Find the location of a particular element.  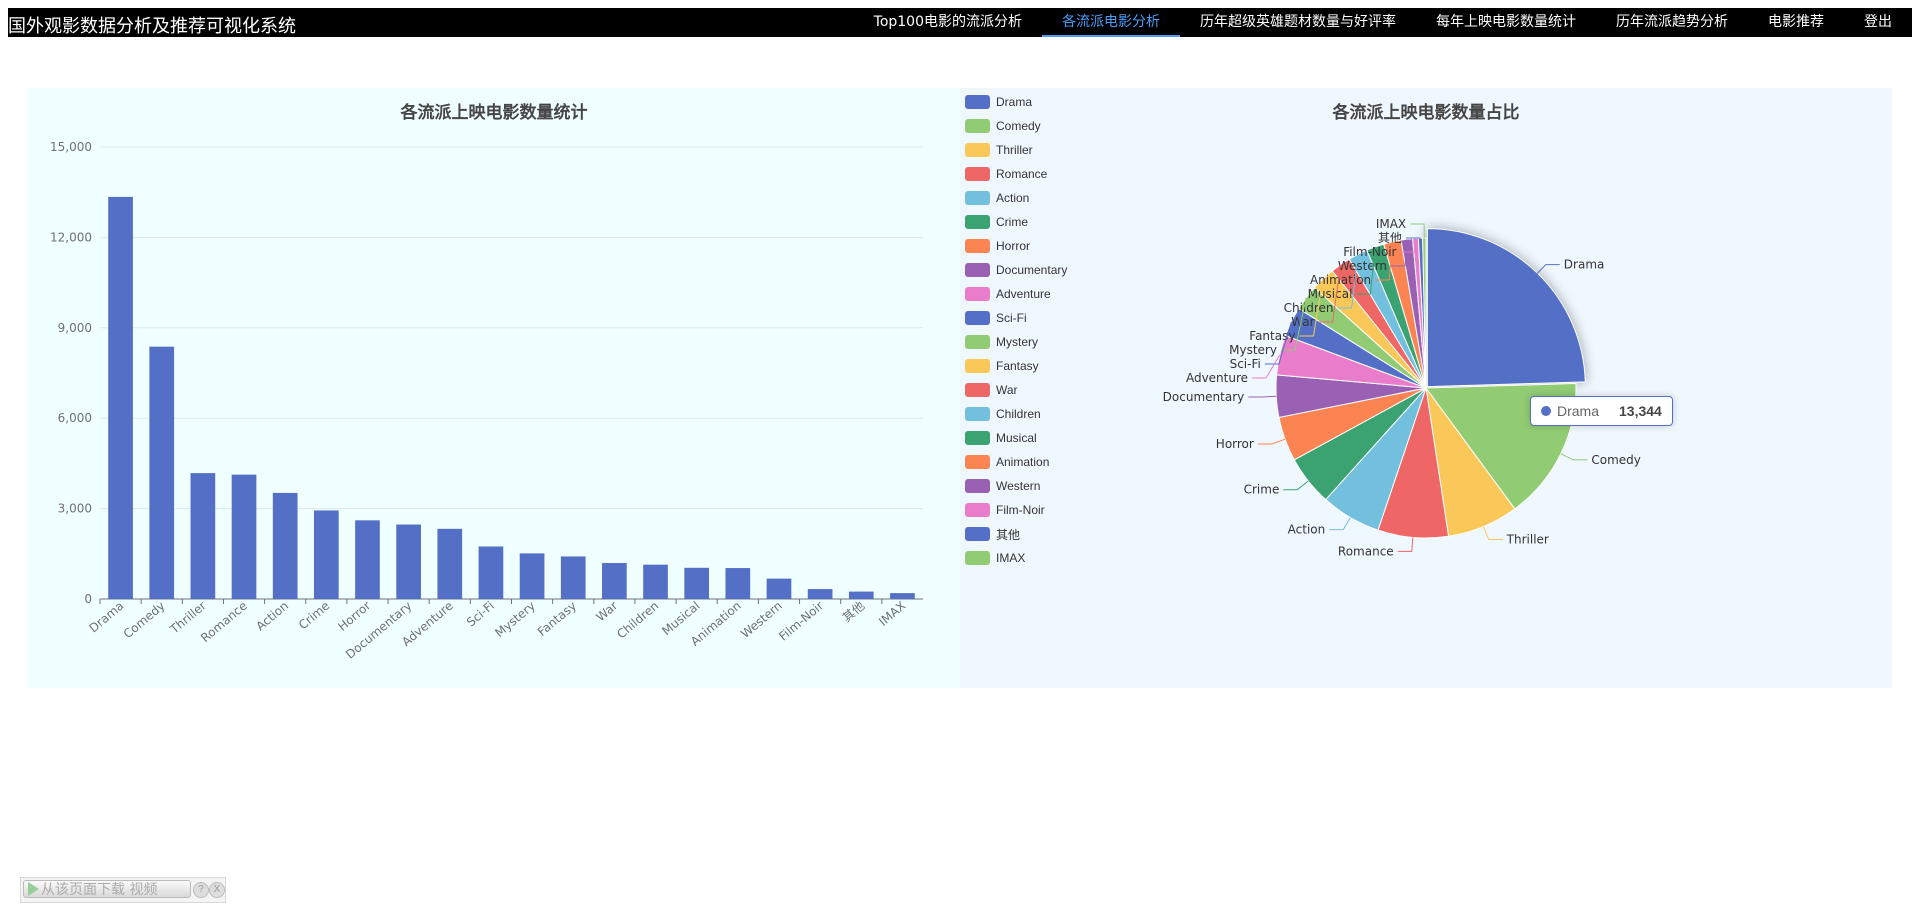

tooltip-marker is located at coordinates (1546, 411).